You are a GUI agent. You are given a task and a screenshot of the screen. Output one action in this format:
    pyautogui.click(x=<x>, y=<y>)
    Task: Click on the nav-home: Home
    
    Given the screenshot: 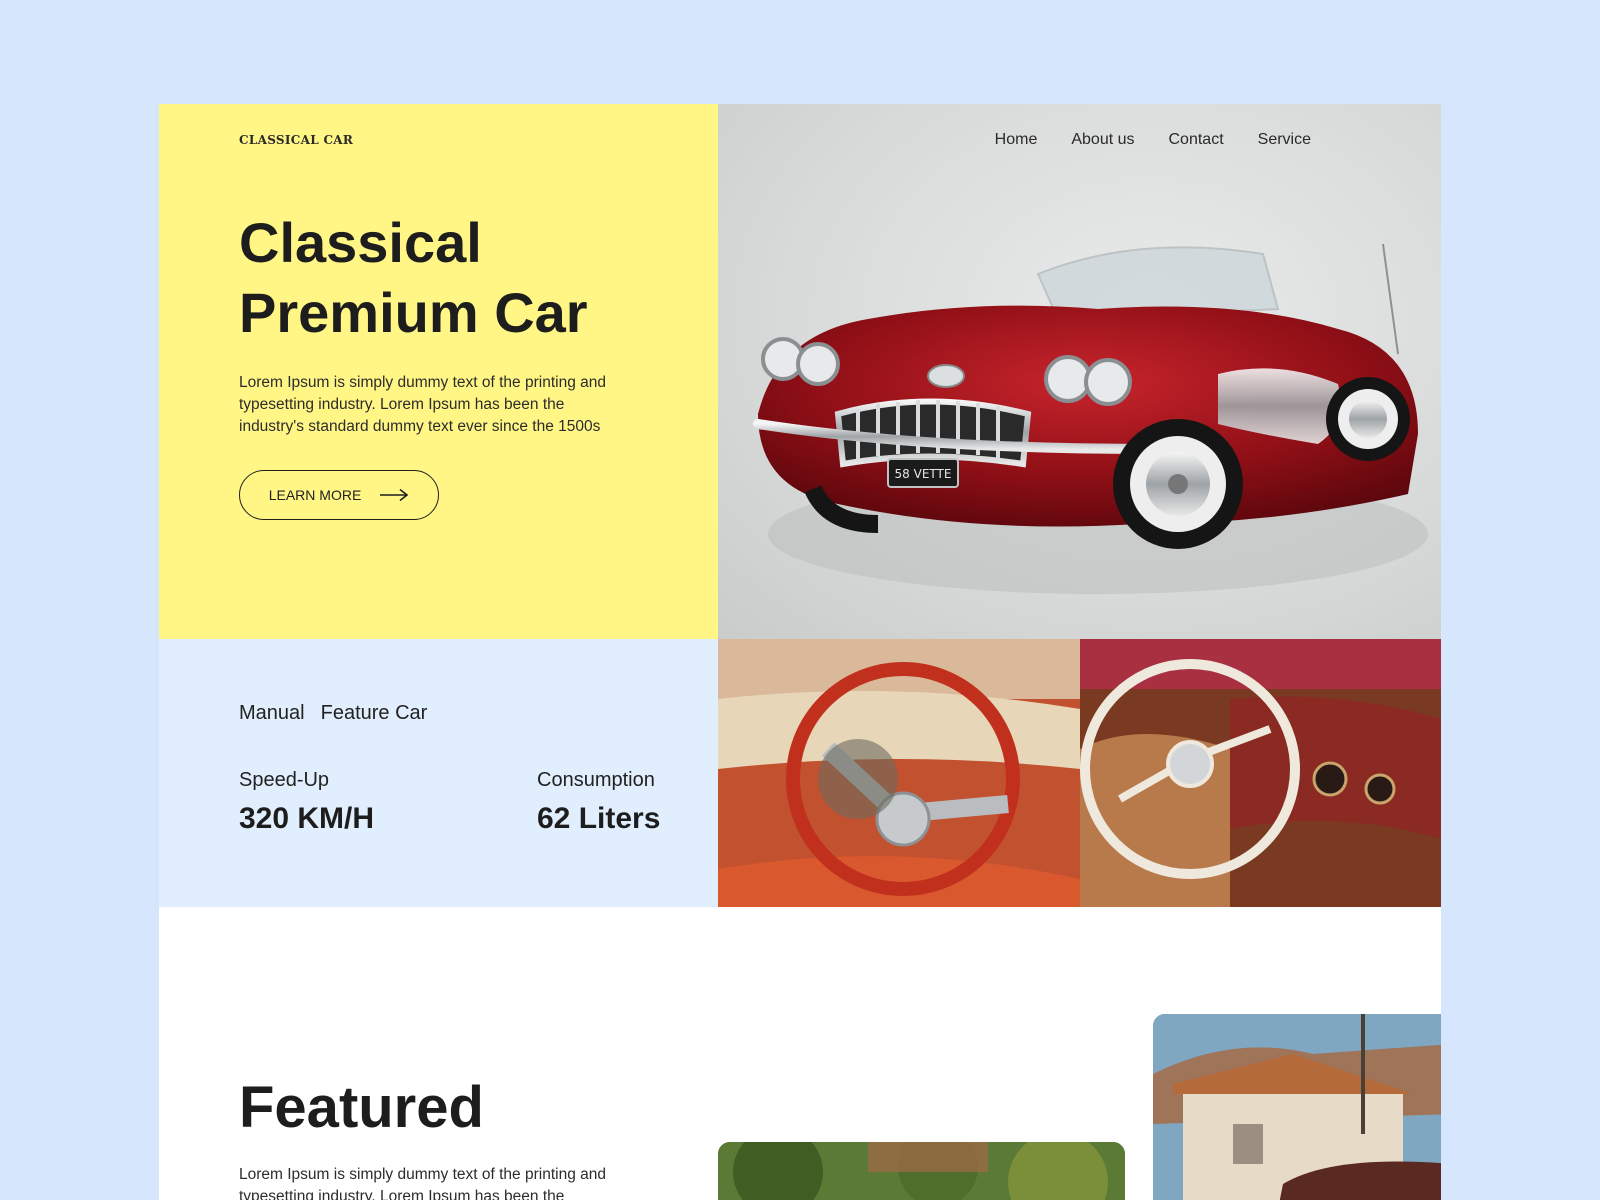 What is the action you would take?
    pyautogui.click(x=1016, y=140)
    